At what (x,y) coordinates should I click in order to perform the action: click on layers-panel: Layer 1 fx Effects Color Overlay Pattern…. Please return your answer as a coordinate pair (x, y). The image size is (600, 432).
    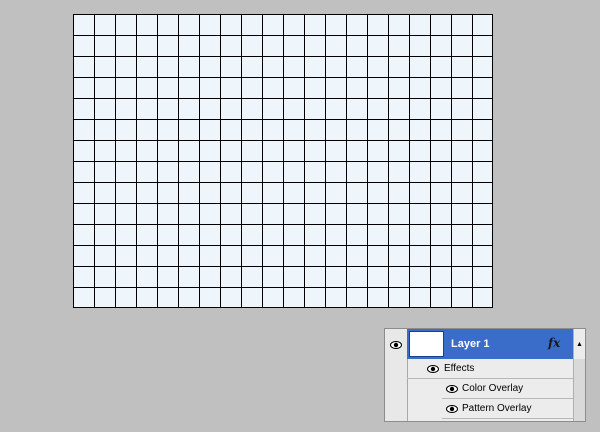
    Looking at the image, I should click on (485, 375).